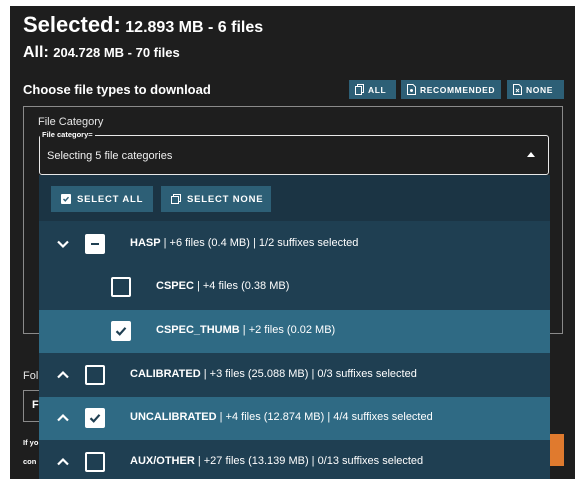 This screenshot has width=575, height=479. Describe the element at coordinates (63, 244) in the screenshot. I see `chevron-down-icon` at that location.